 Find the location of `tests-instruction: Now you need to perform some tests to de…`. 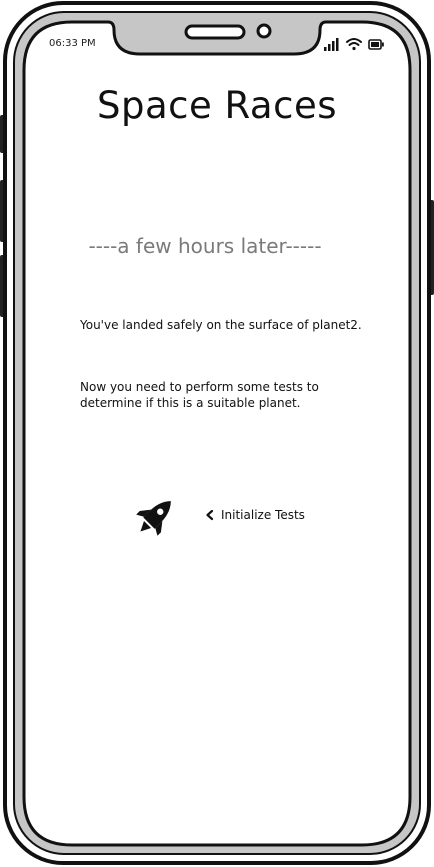

tests-instruction: Now you need to perform some tests to de… is located at coordinates (199, 395).